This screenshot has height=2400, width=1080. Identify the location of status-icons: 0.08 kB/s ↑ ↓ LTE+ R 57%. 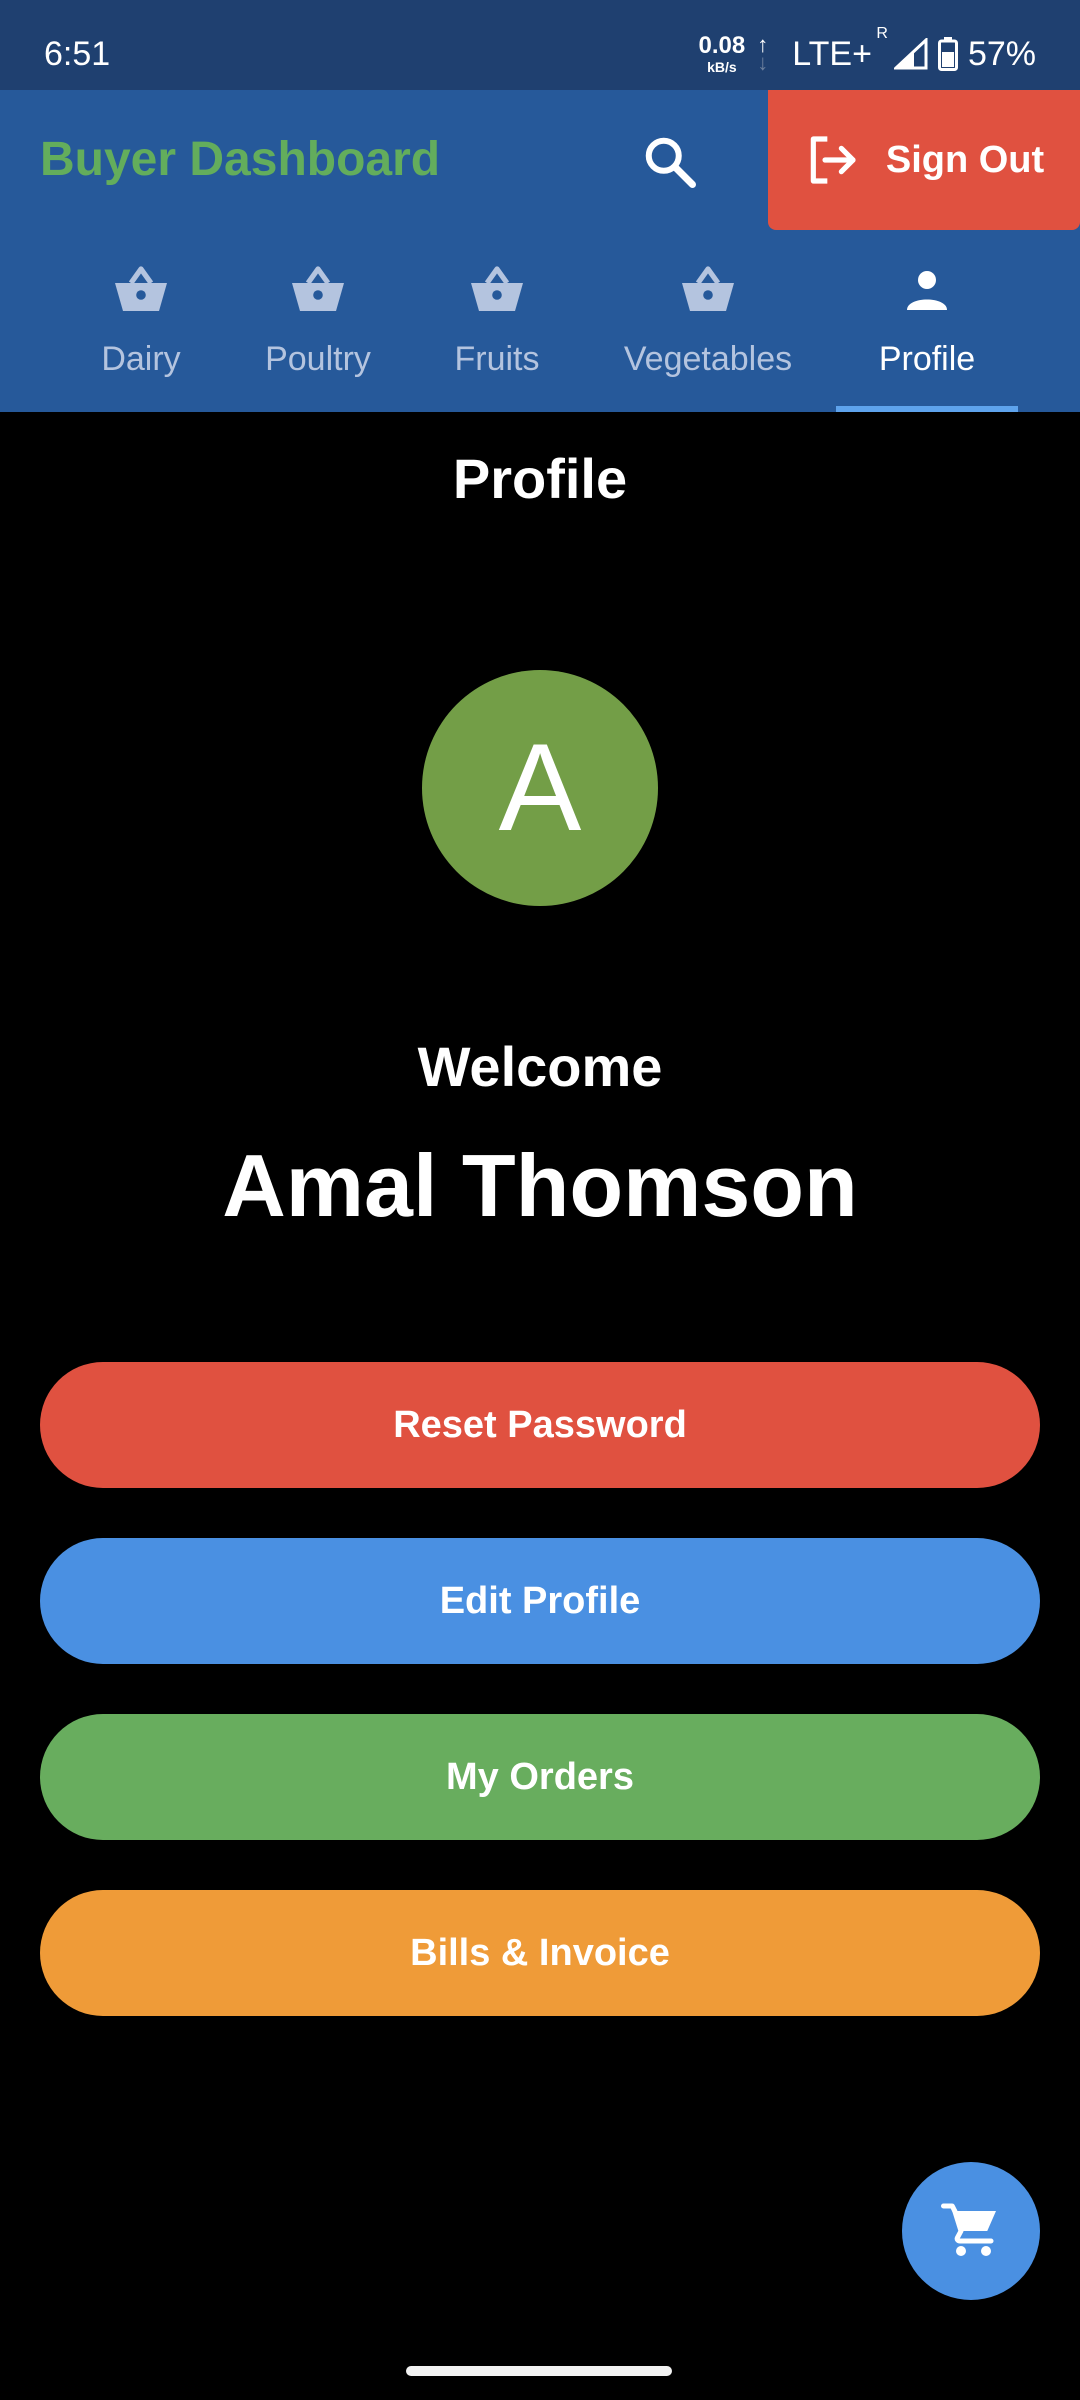
(867, 52).